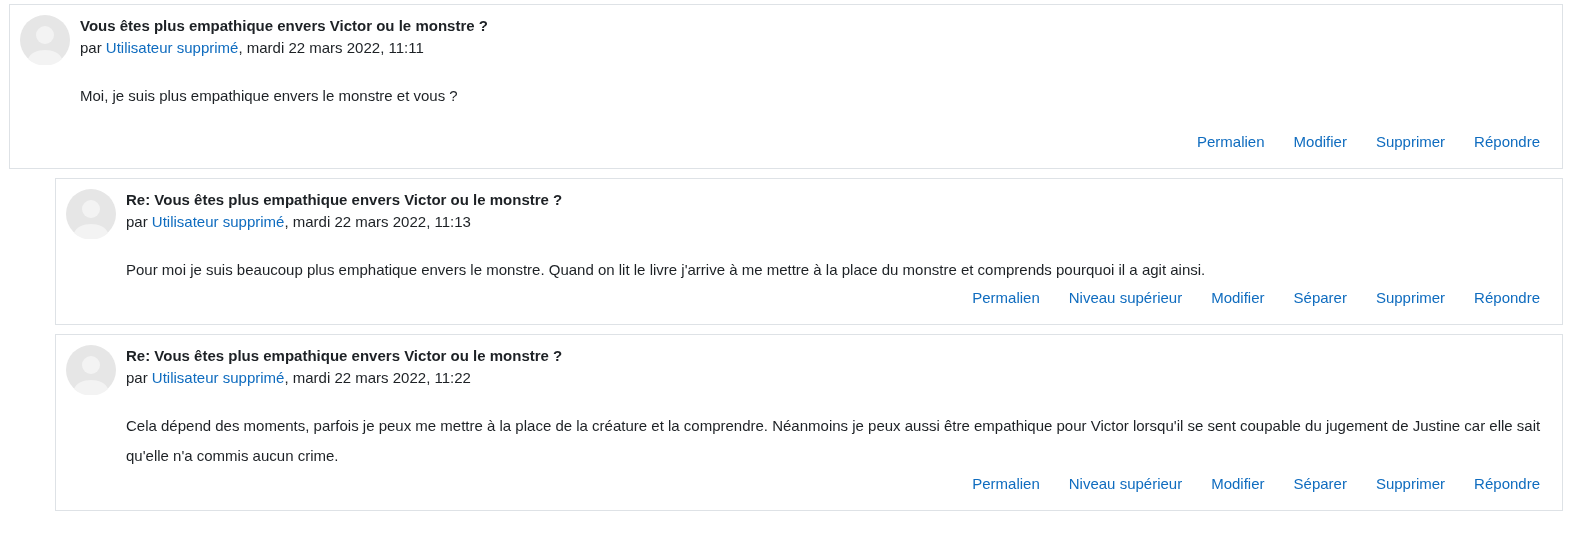  I want to click on post-body: Moi, je suis plus empathique envers le monstre et vous ?, so click(269, 96).